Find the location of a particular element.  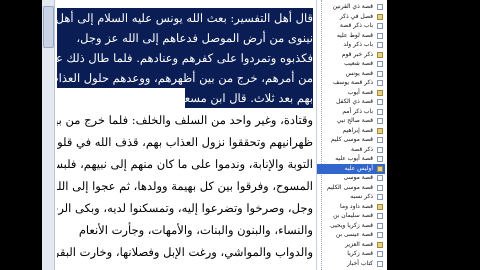

tree-item-label: قصة لوط عليه is located at coordinates (354, 35).